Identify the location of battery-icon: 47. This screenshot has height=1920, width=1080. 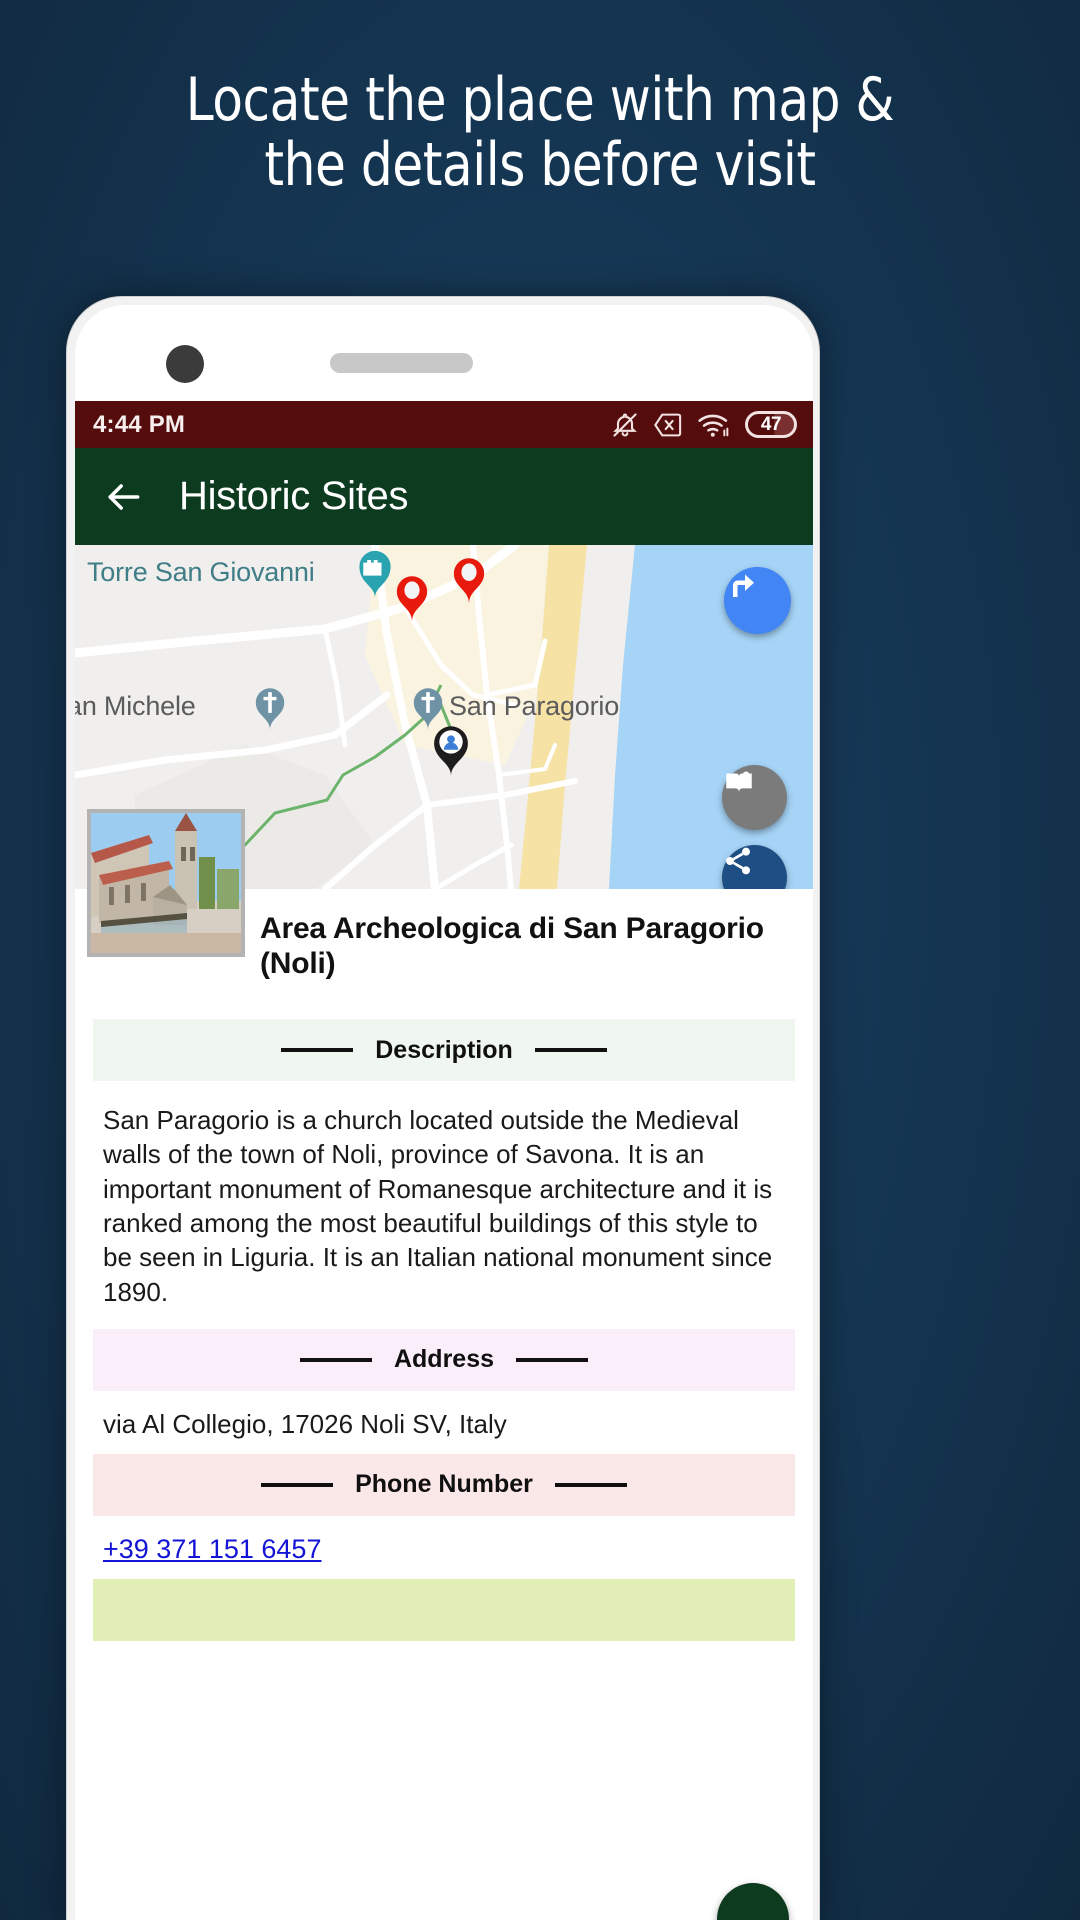
(771, 424).